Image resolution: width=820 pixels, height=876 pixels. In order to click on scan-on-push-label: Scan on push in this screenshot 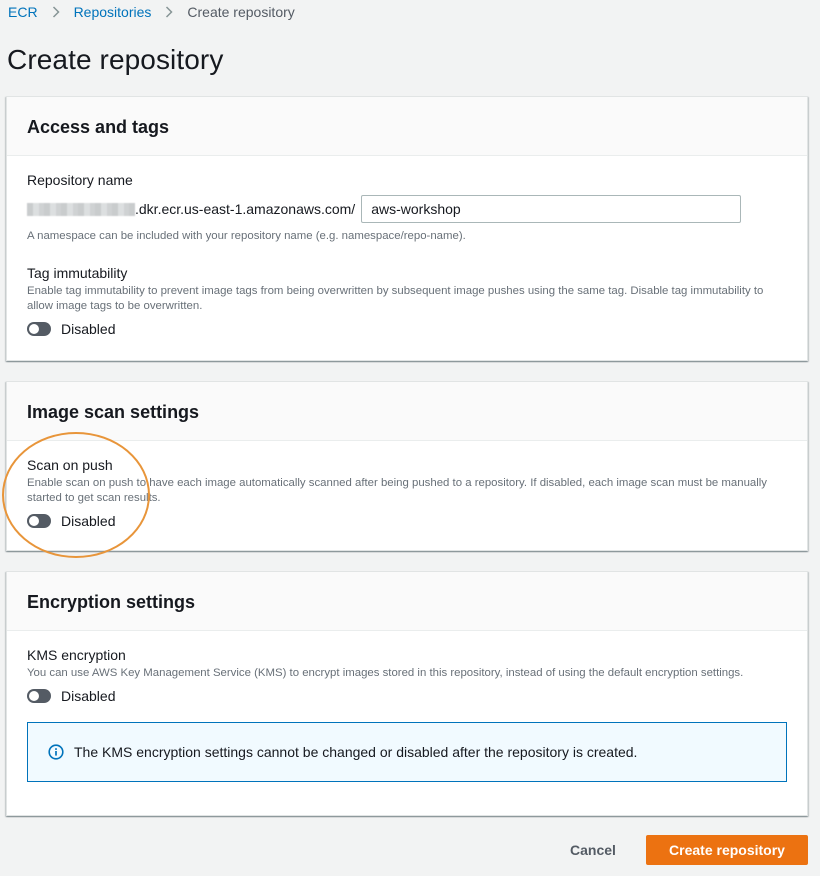, I will do `click(70, 465)`.